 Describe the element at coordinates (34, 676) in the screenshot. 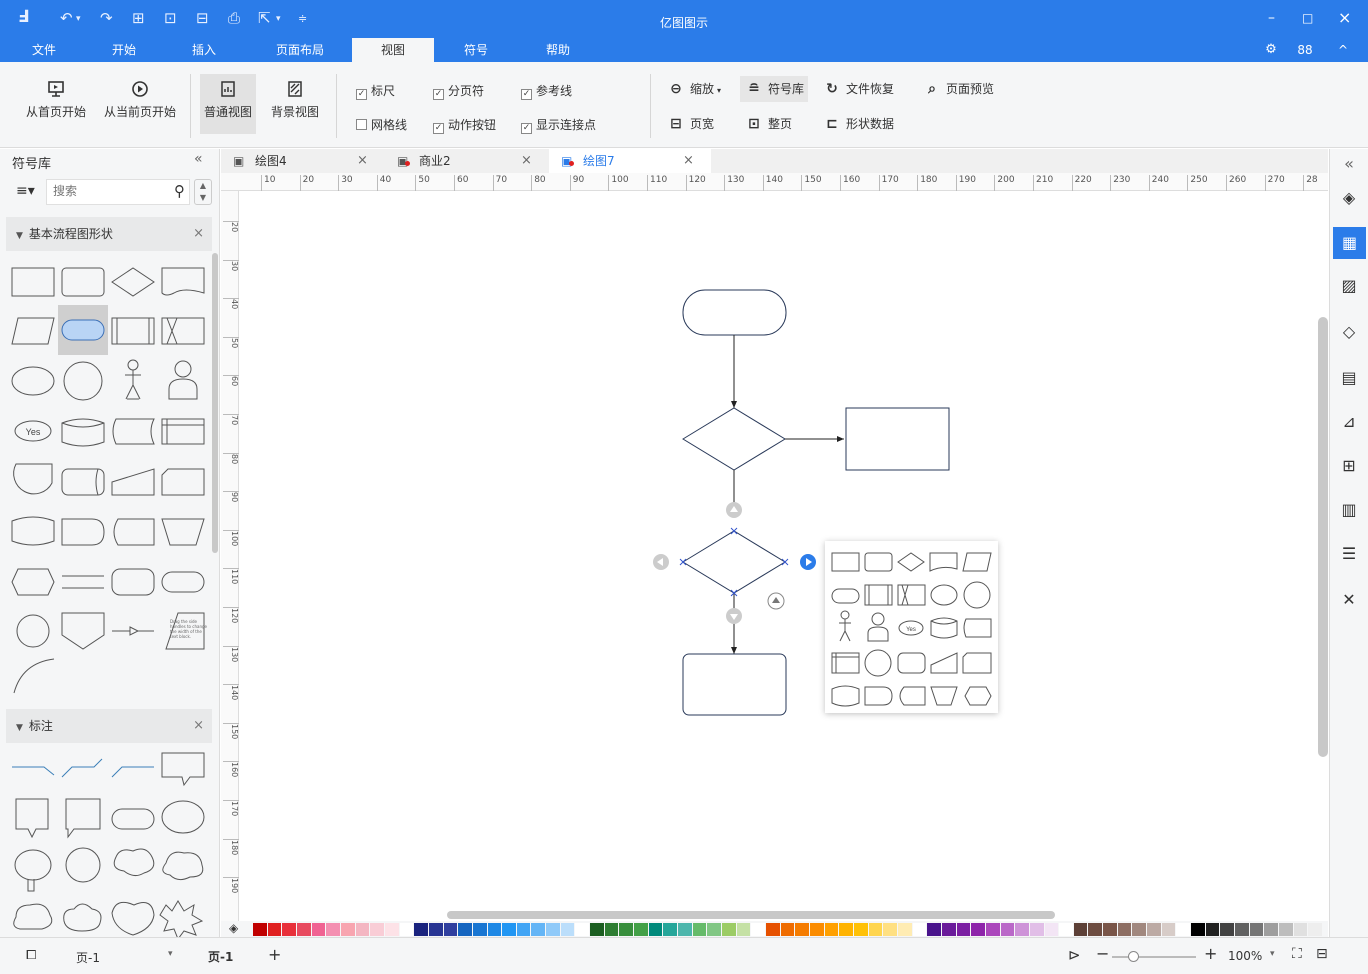

I see `arc-shape` at that location.